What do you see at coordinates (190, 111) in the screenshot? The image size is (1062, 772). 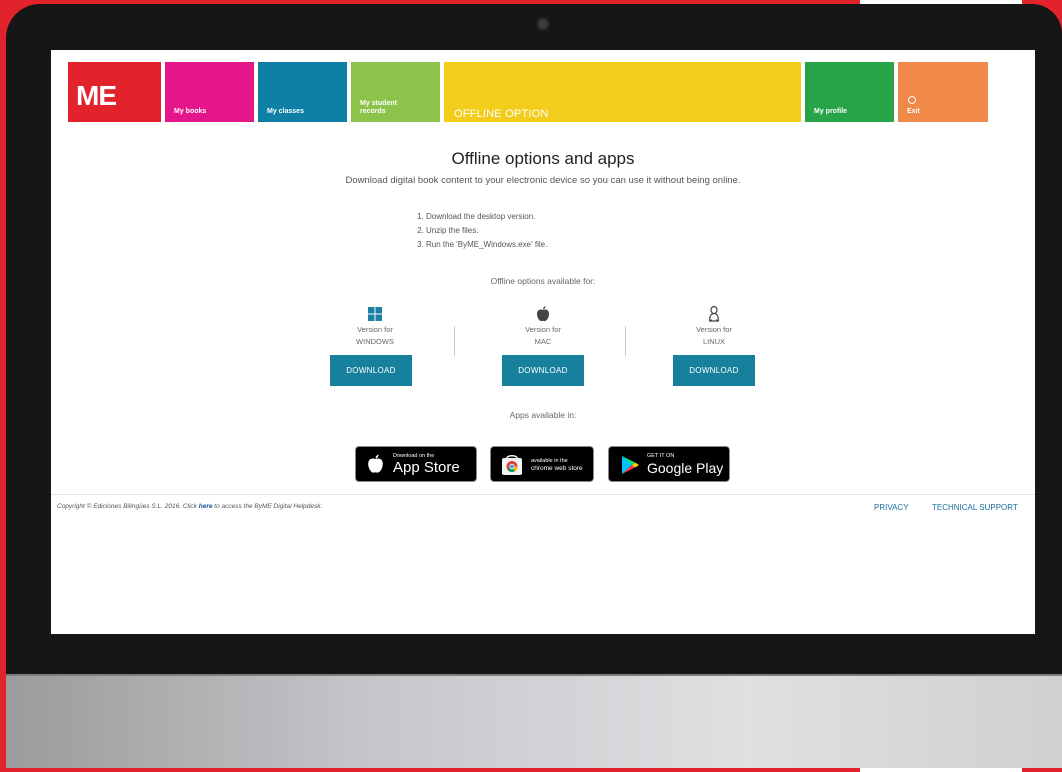 I see `nav-tile-label: My books` at bounding box center [190, 111].